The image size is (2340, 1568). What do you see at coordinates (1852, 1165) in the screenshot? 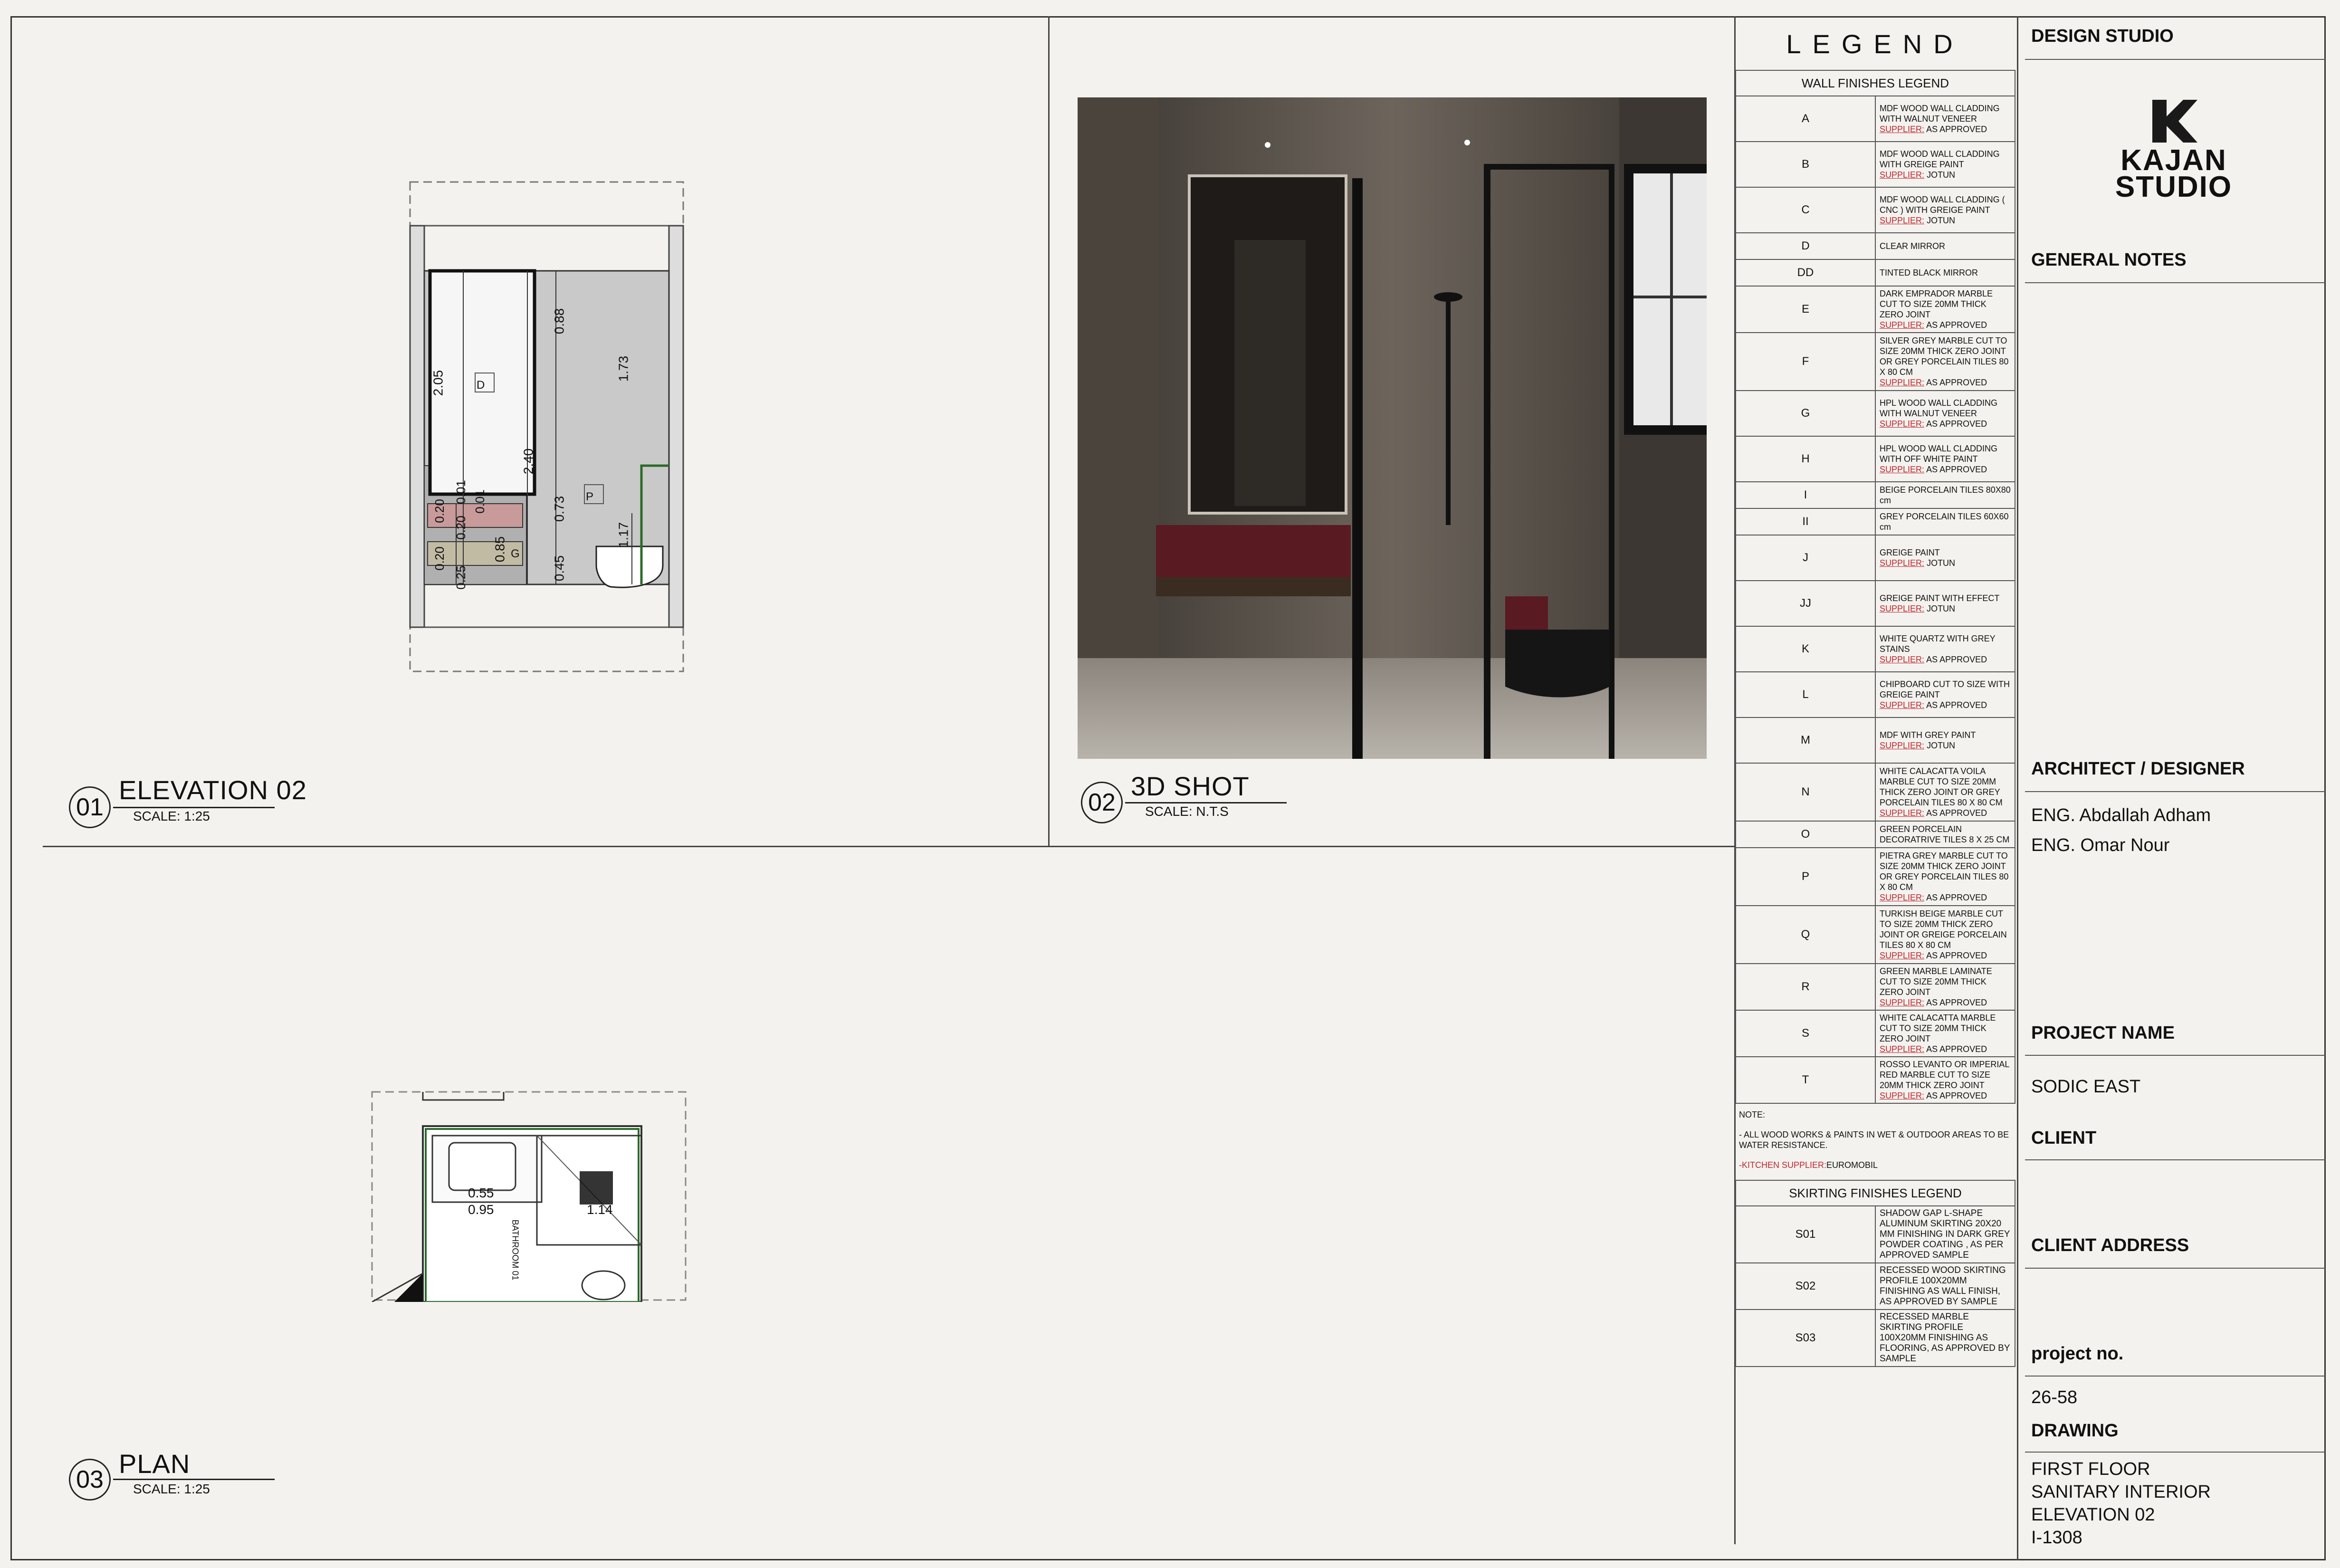
I see `kitchen-supplier-value: EUROMOBIL` at bounding box center [1852, 1165].